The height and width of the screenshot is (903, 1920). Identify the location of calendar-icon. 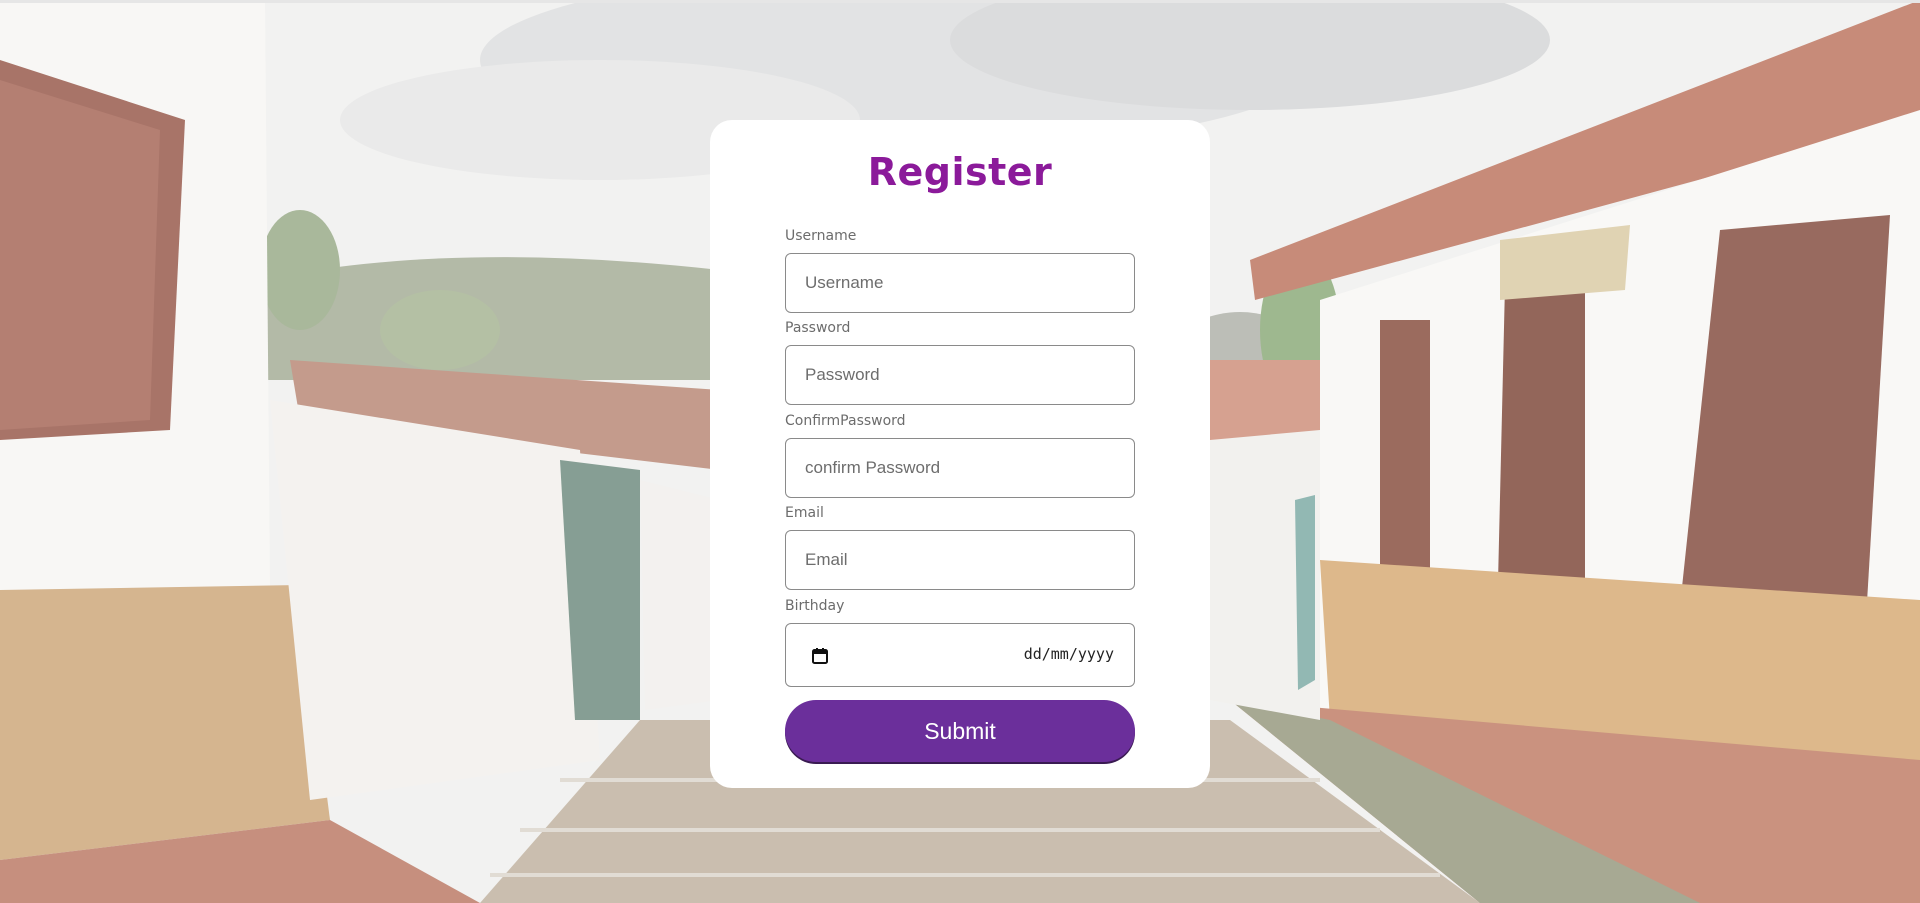
(820, 656).